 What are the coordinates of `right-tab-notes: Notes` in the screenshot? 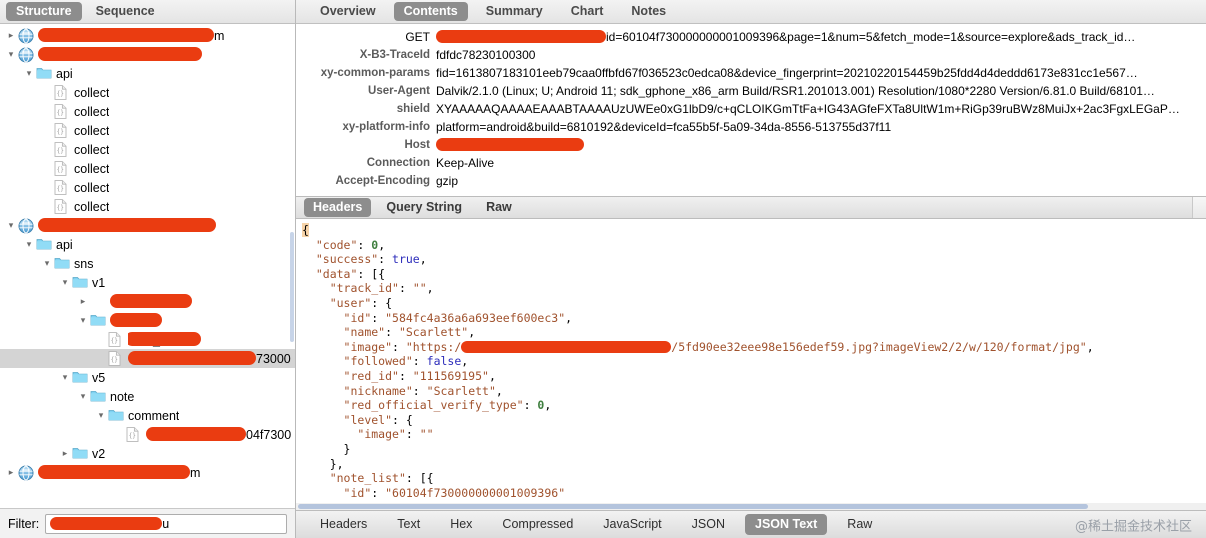 It's located at (648, 11).